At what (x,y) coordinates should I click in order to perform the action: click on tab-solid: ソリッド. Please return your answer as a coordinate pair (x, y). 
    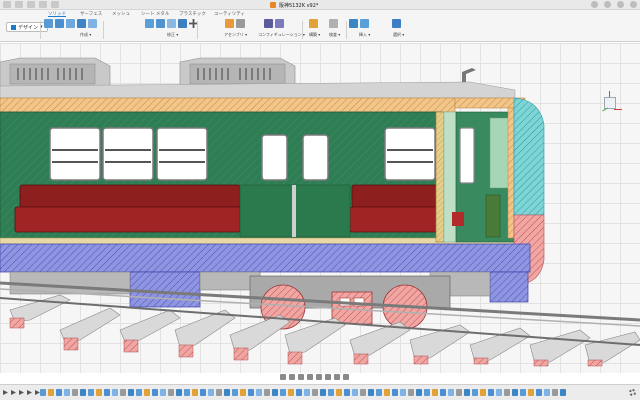
    Looking at the image, I should click on (57, 14).